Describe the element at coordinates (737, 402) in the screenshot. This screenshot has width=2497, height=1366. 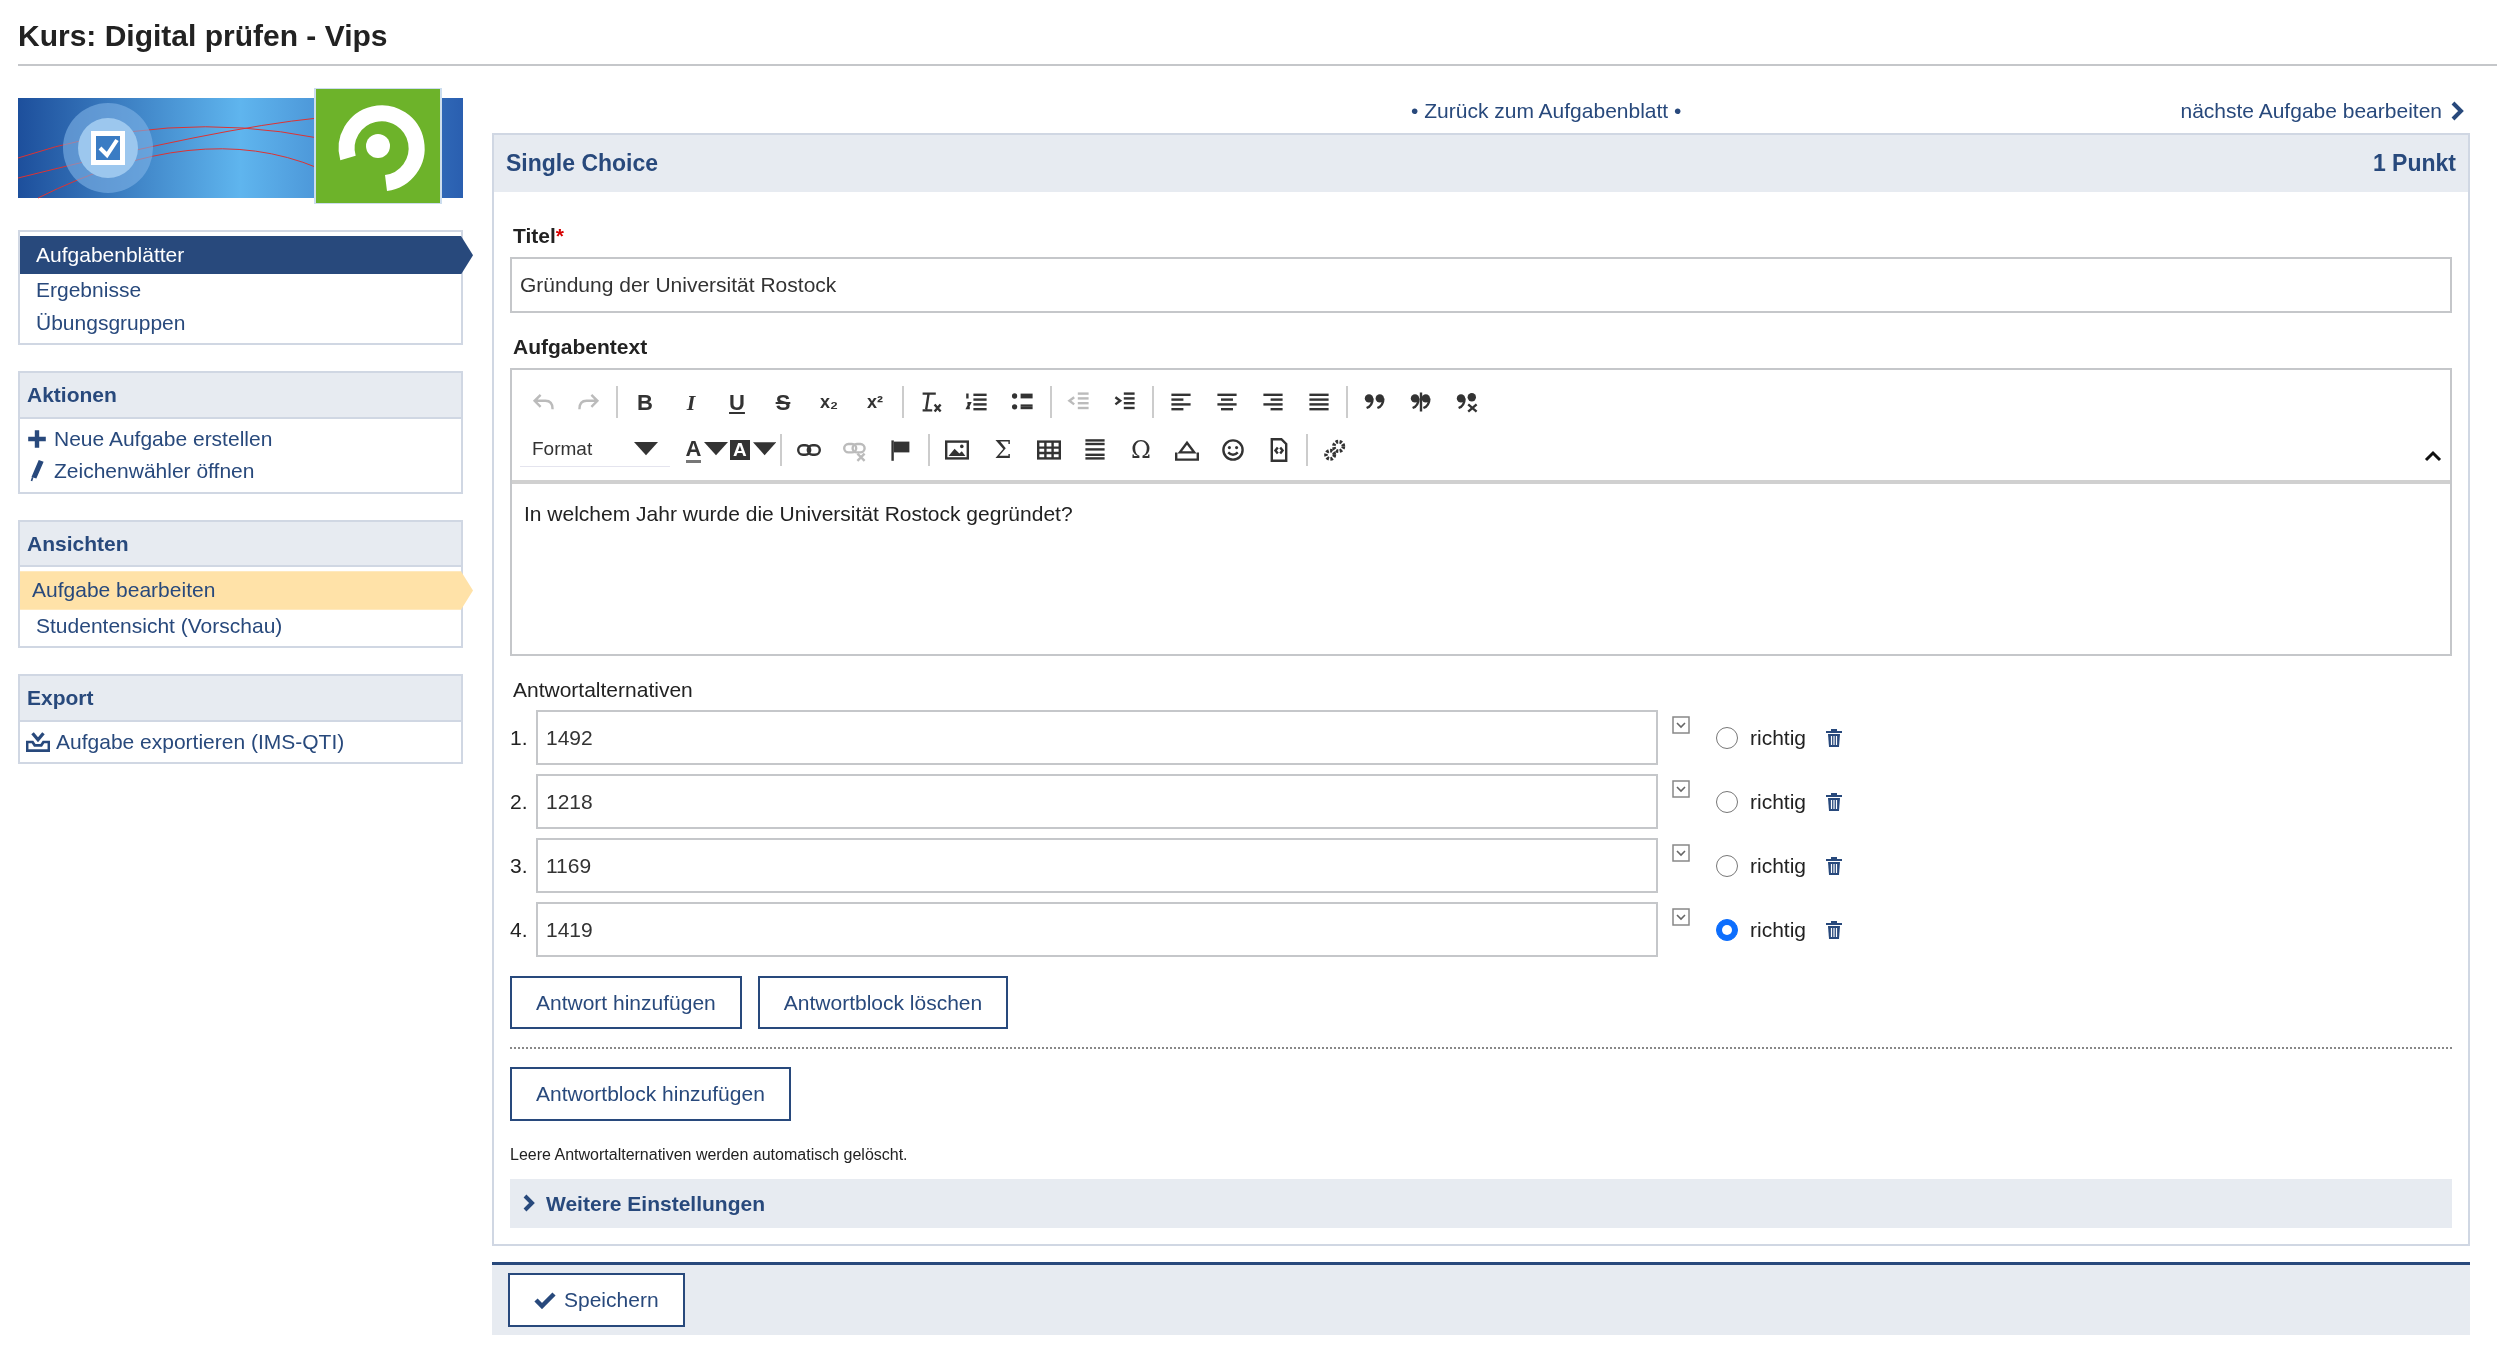
I see `underline-button: U` at that location.